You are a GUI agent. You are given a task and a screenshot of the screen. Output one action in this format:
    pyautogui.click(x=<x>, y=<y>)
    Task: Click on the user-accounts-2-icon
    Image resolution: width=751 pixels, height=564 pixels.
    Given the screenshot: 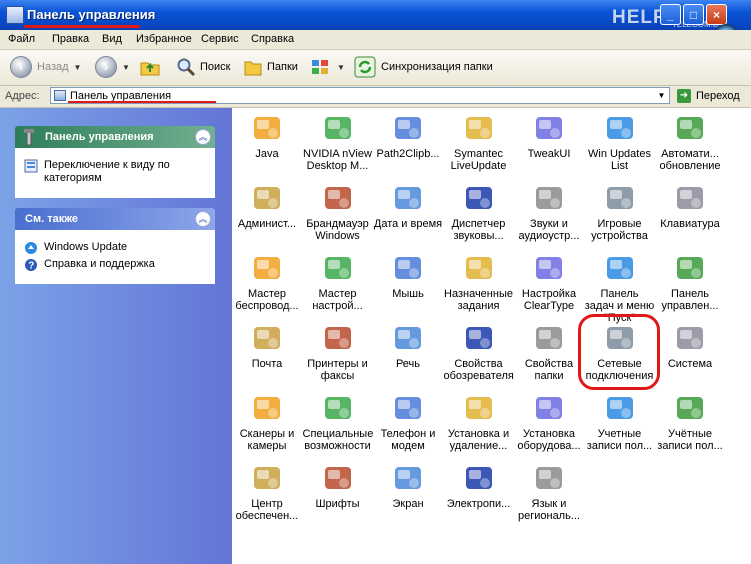 What is the action you would take?
    pyautogui.click(x=690, y=408)
    